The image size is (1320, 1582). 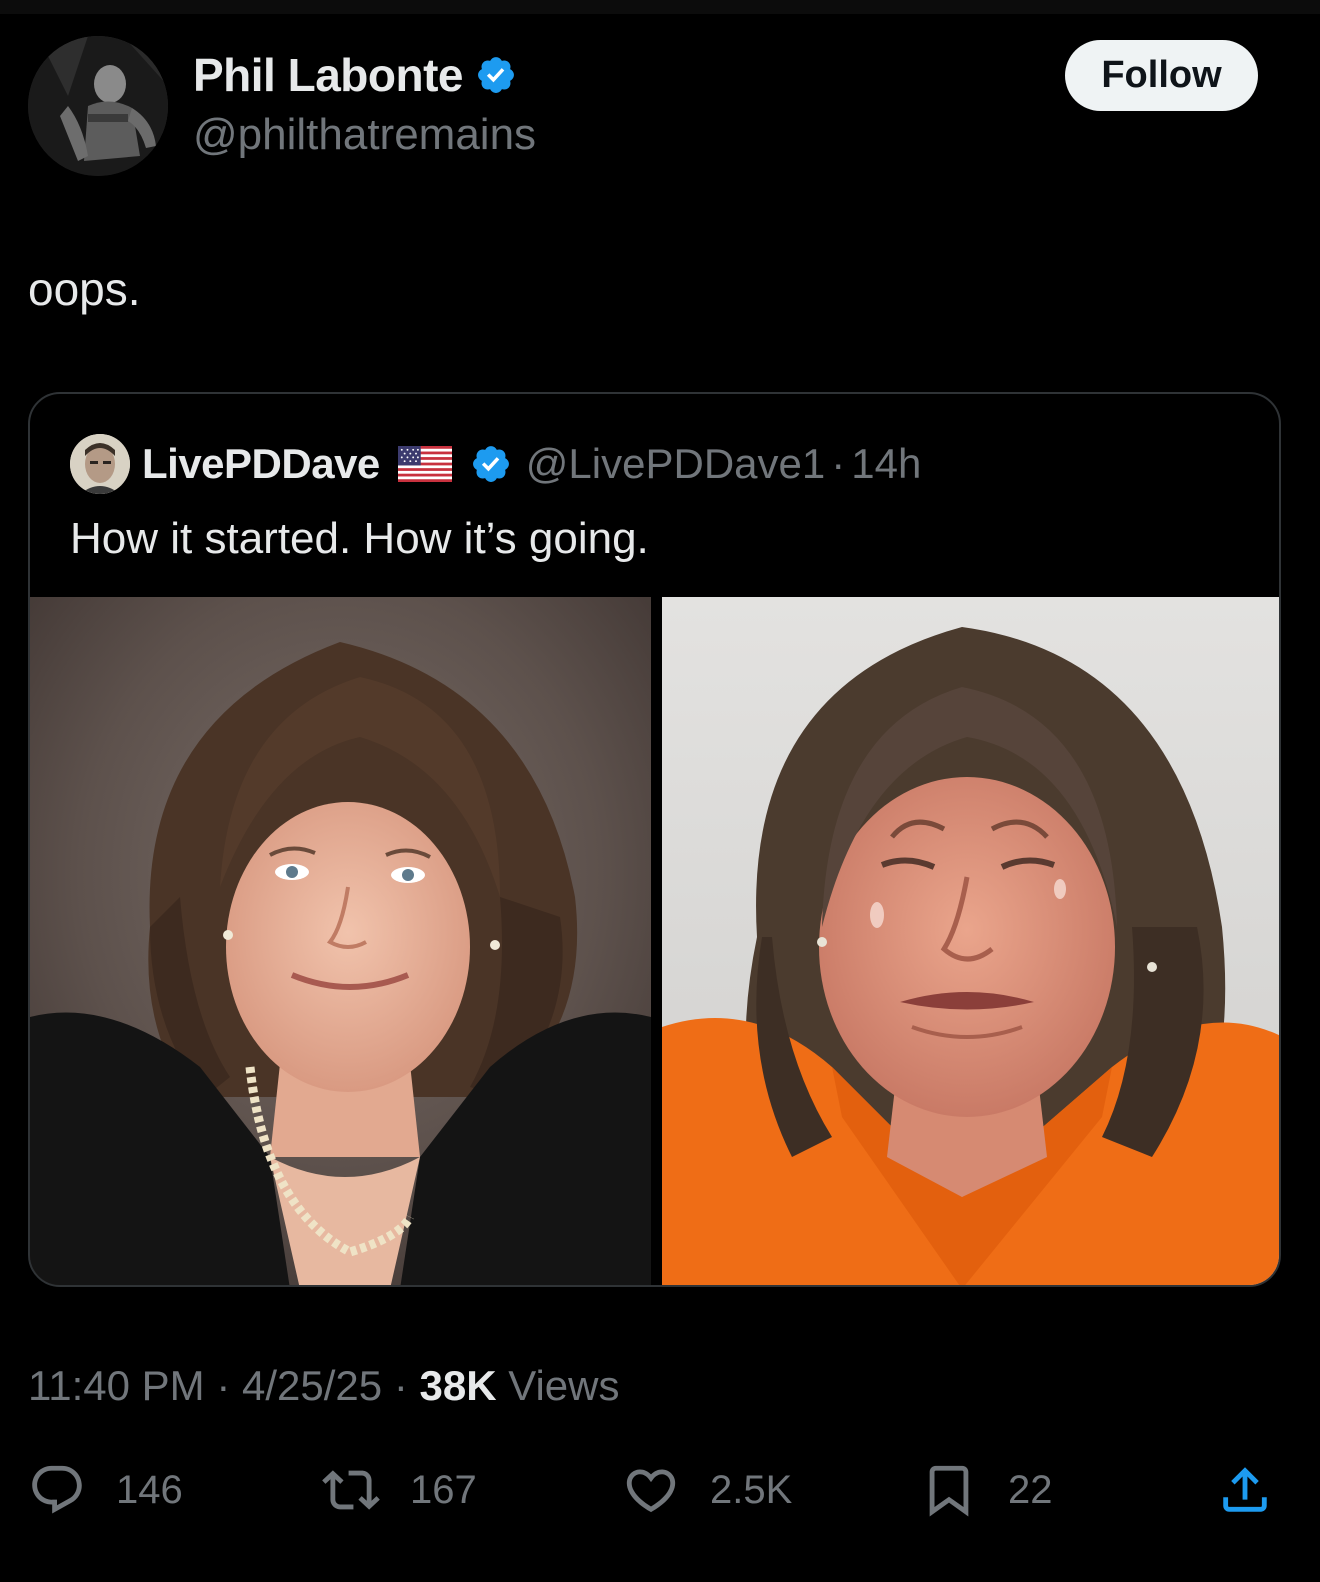 What do you see at coordinates (986, 1490) in the screenshot?
I see `bookmark-button: 22` at bounding box center [986, 1490].